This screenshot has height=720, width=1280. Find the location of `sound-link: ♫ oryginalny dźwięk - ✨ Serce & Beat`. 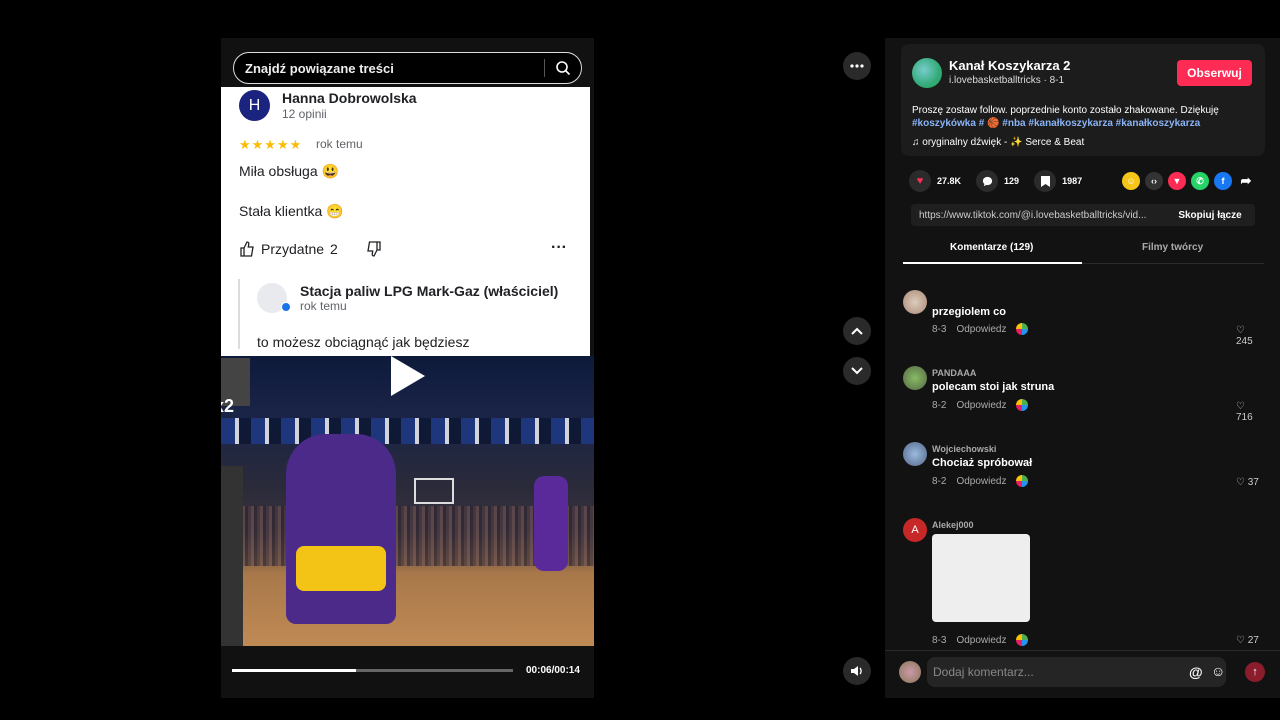

sound-link: ♫ oryginalny dźwięk - ✨ Serce & Beat is located at coordinates (998, 142).